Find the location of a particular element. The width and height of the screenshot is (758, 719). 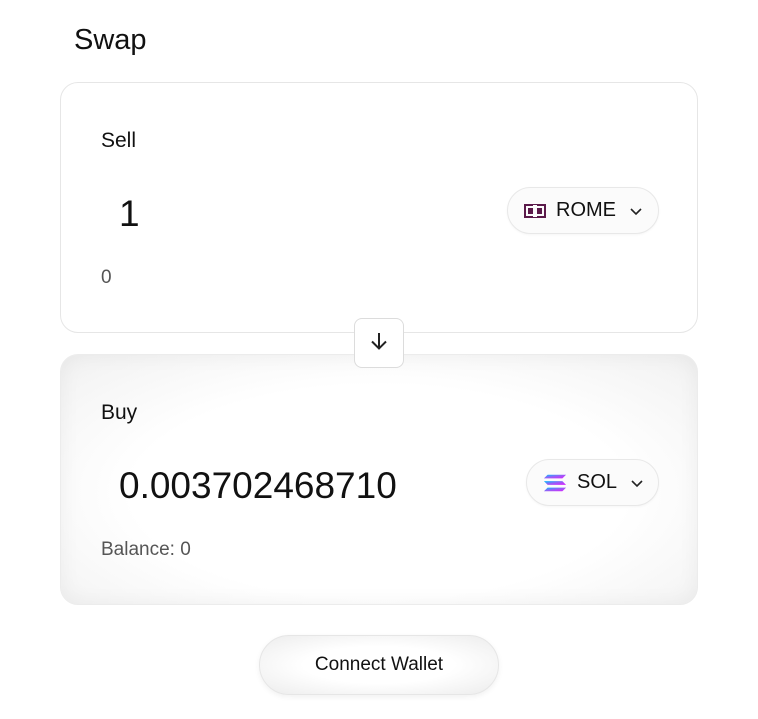

buy-amount-output: 0.003702468710 is located at coordinates (258, 485).